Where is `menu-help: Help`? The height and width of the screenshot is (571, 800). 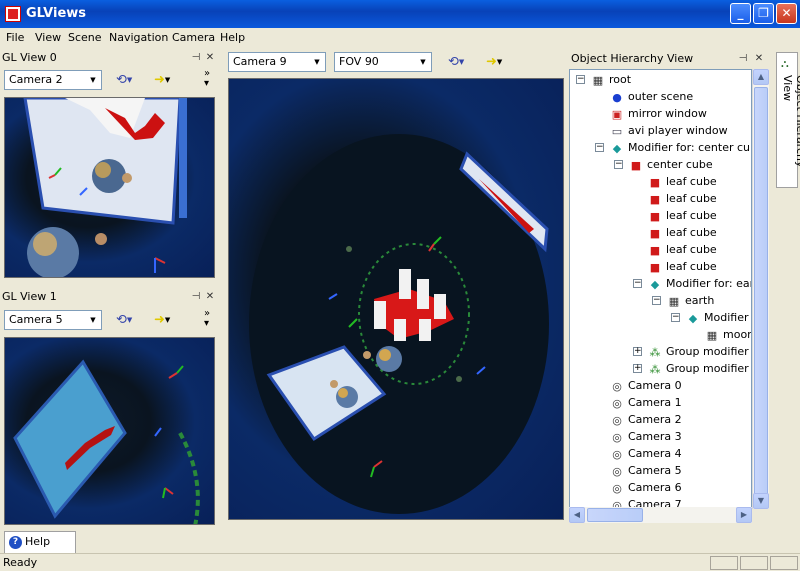 menu-help: Help is located at coordinates (232, 37).